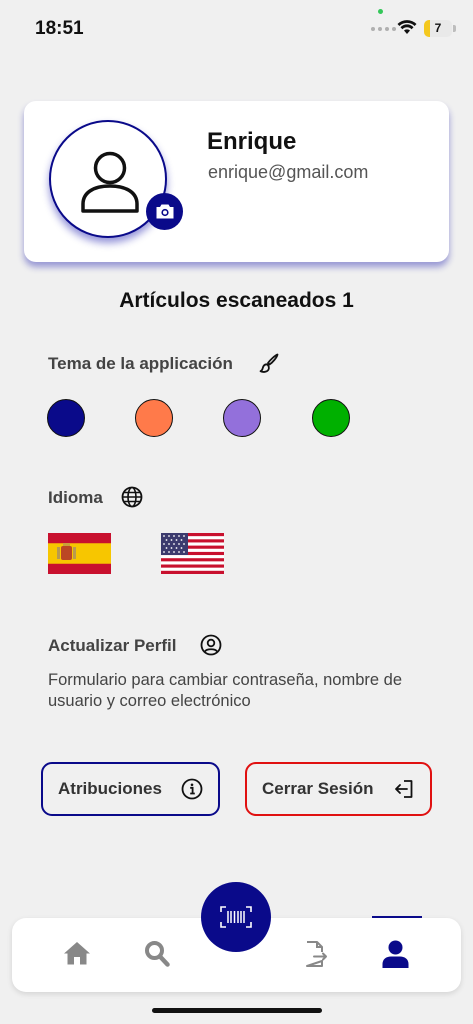 This screenshot has width=473, height=1024. I want to click on battery-tip, so click(454, 28).